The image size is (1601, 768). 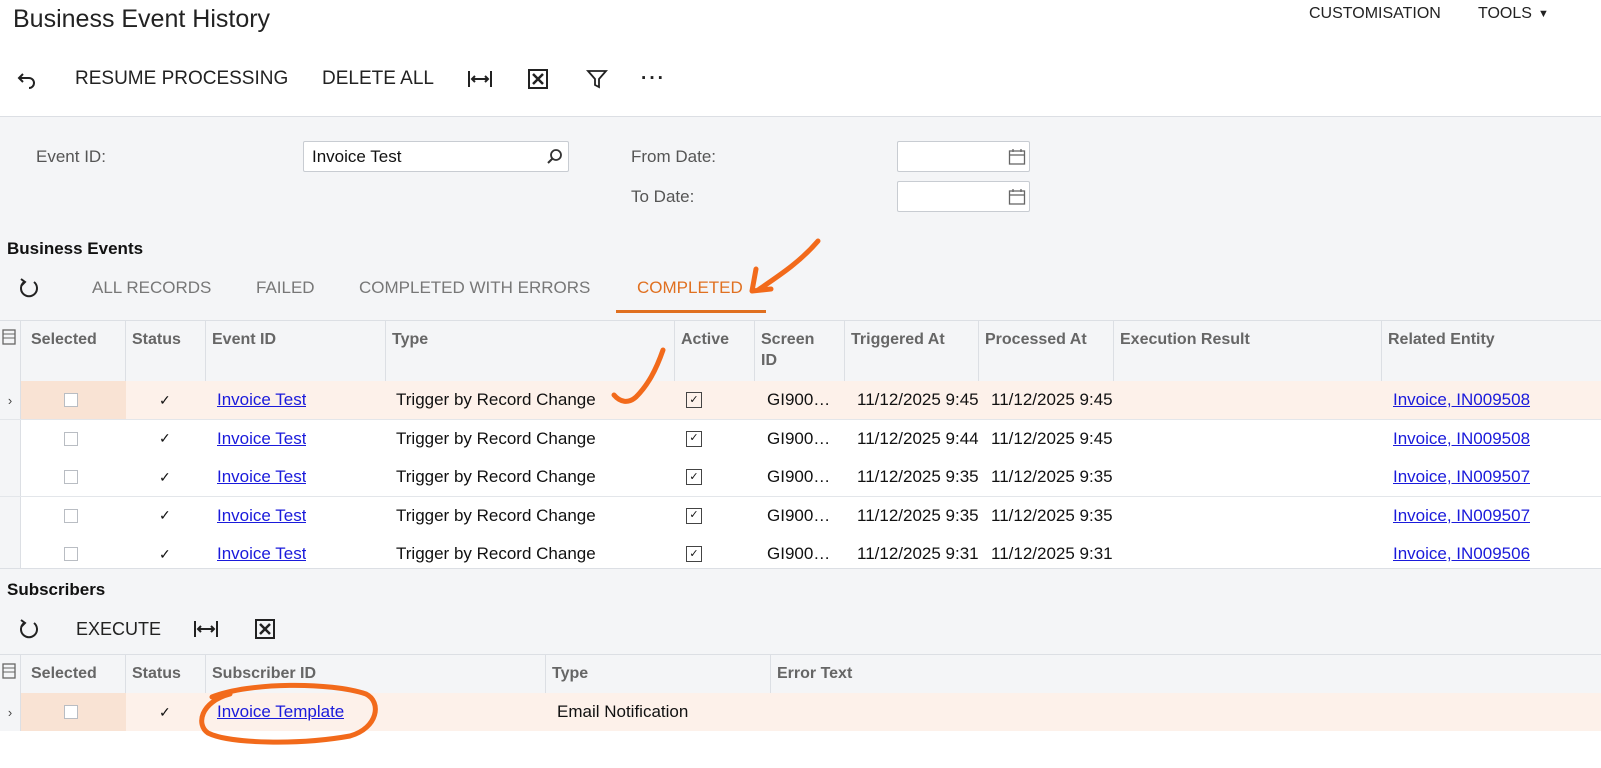 I want to click on fit-columns-button, so click(x=480, y=79).